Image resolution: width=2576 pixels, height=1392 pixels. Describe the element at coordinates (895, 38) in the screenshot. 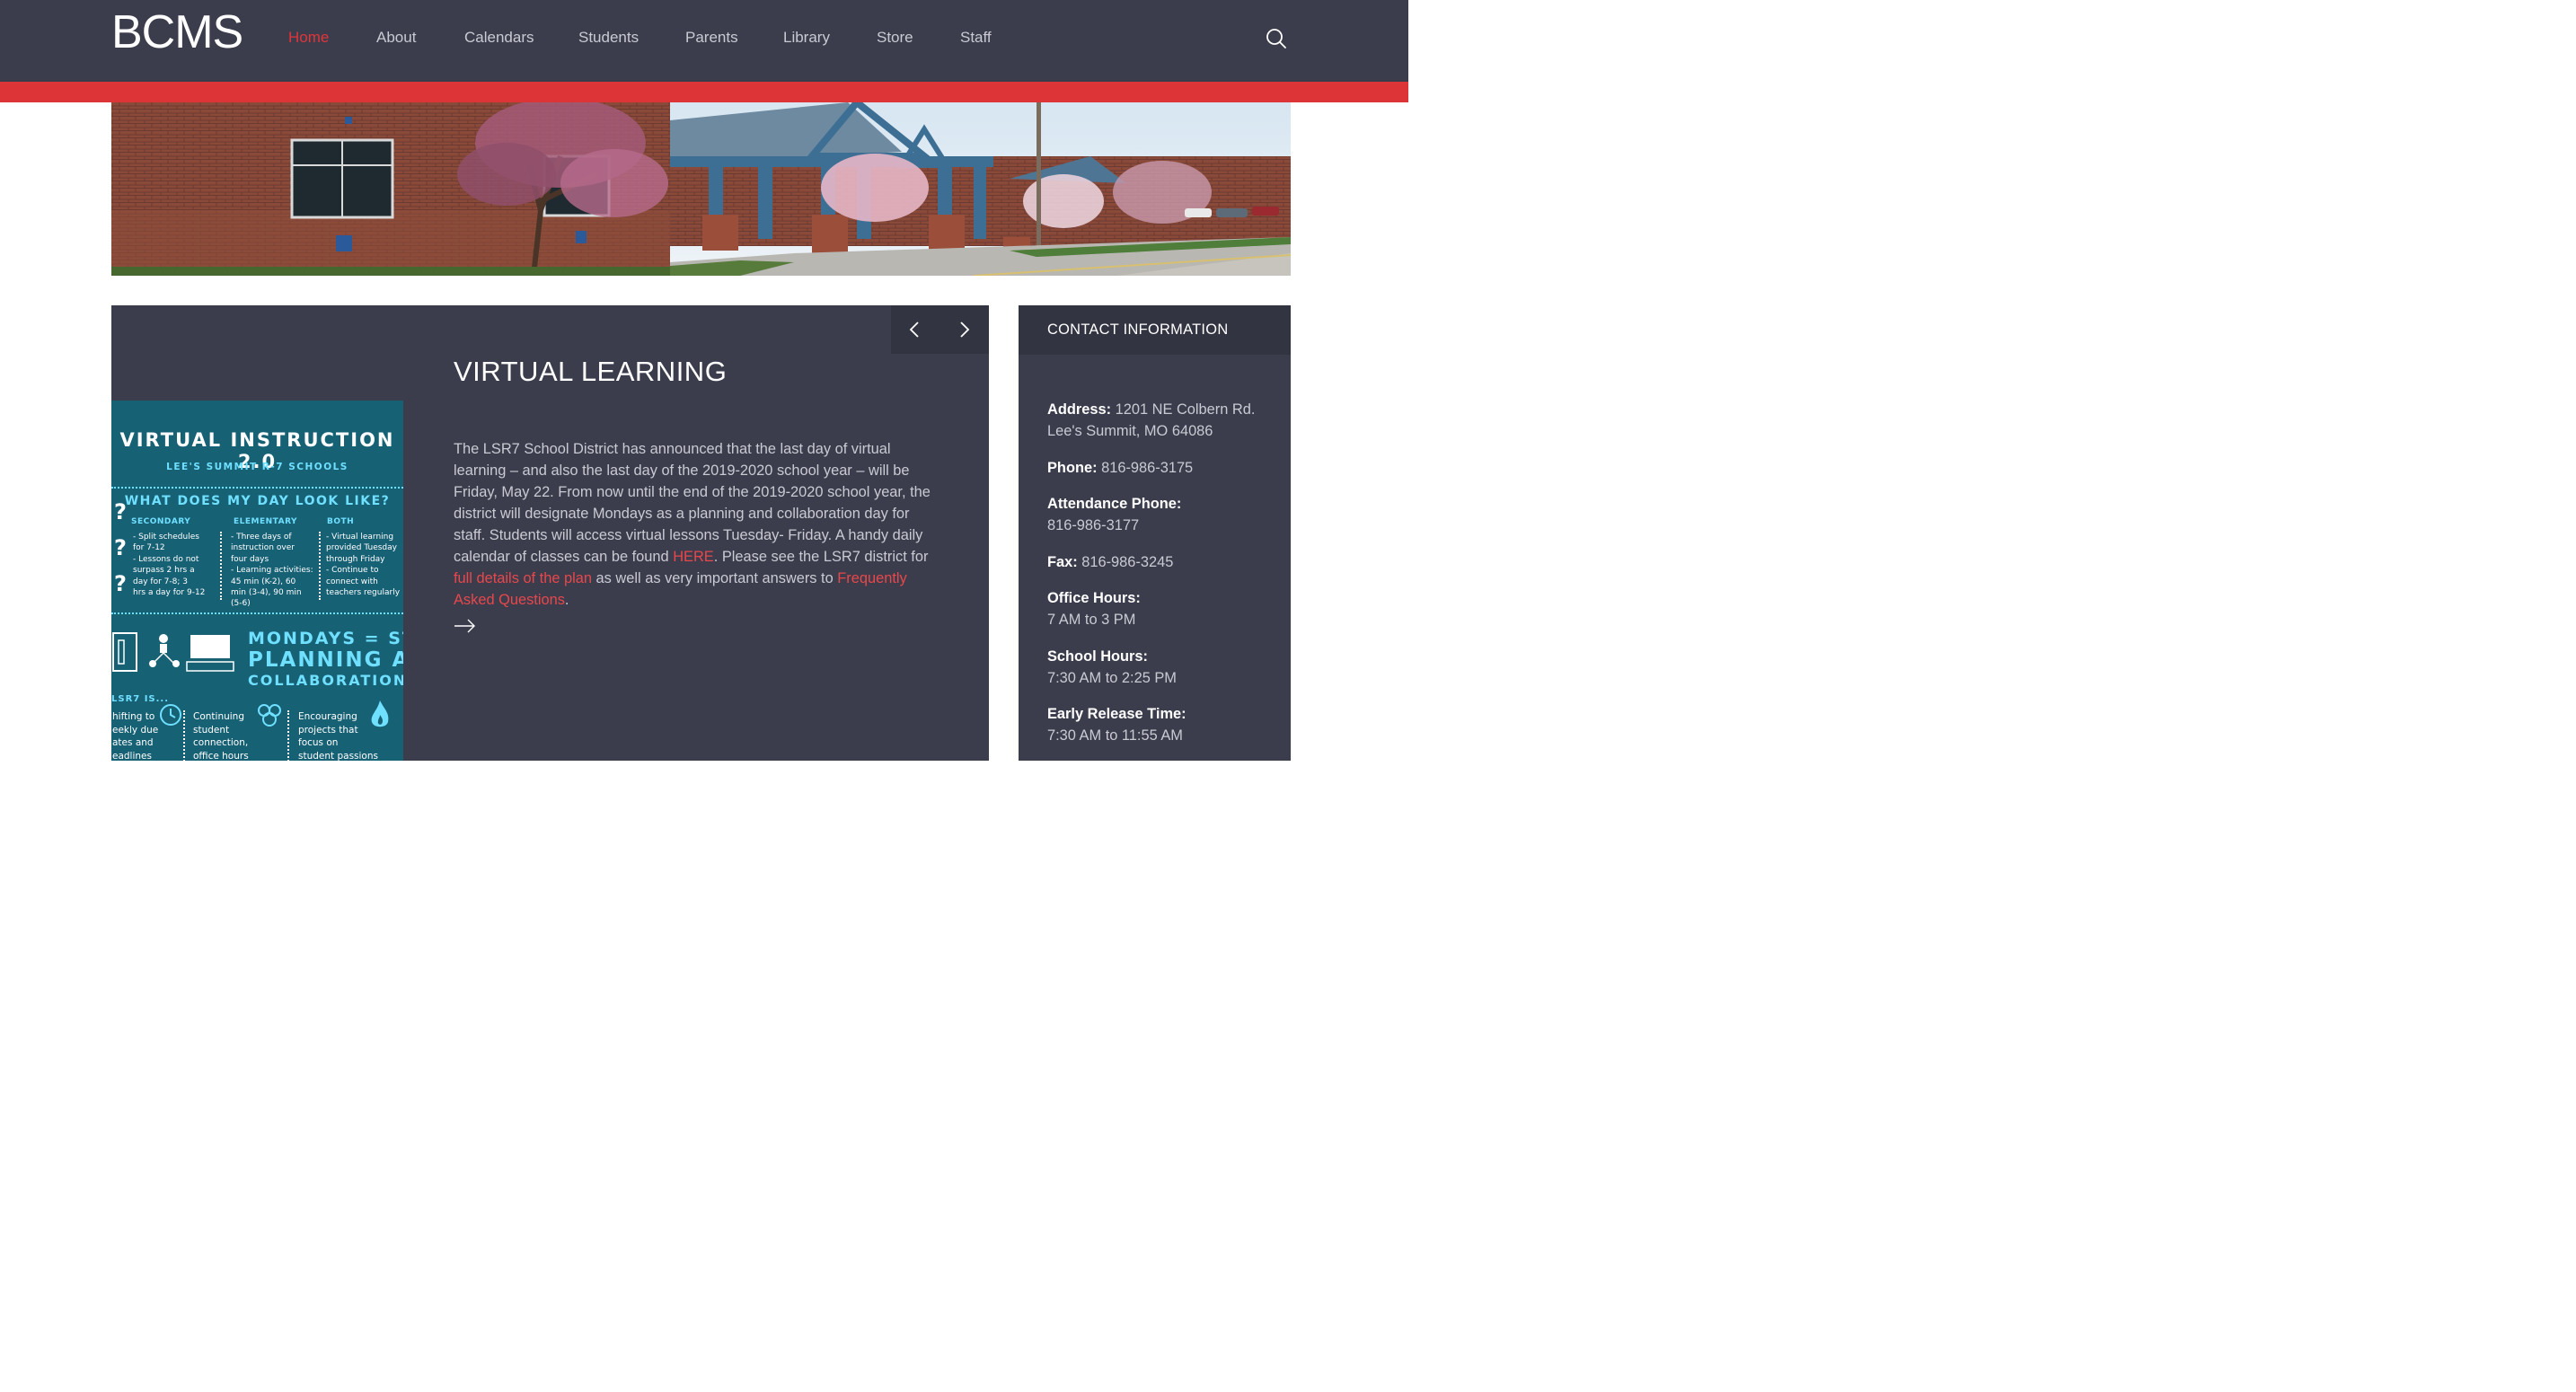

I see `nav-item-store: Store` at that location.